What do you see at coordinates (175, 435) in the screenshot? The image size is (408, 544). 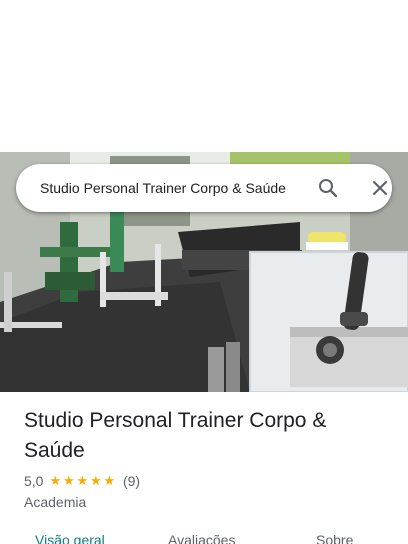 I see `place-title: Studio Personal Trainer Corpo & Saúde` at bounding box center [175, 435].